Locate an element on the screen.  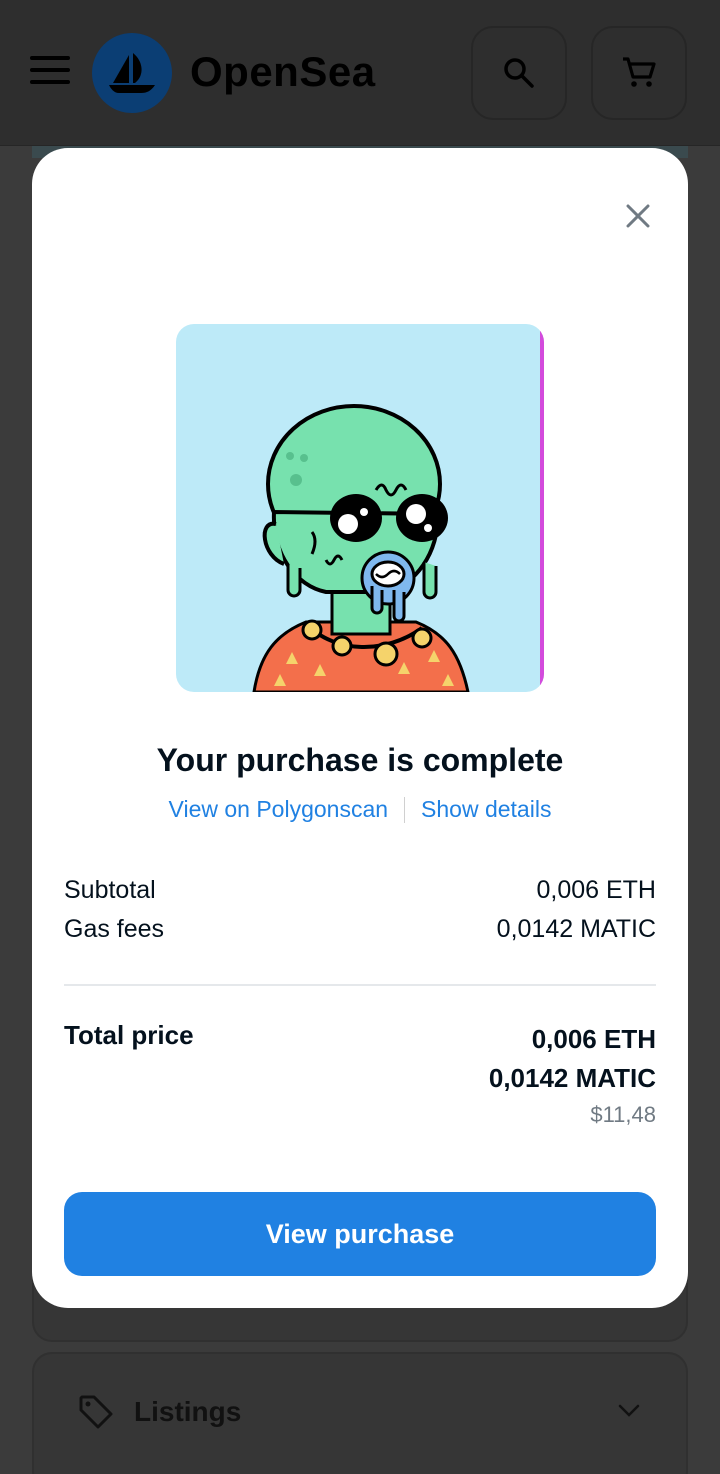
subtotal-label: Subtotal is located at coordinates (110, 890).